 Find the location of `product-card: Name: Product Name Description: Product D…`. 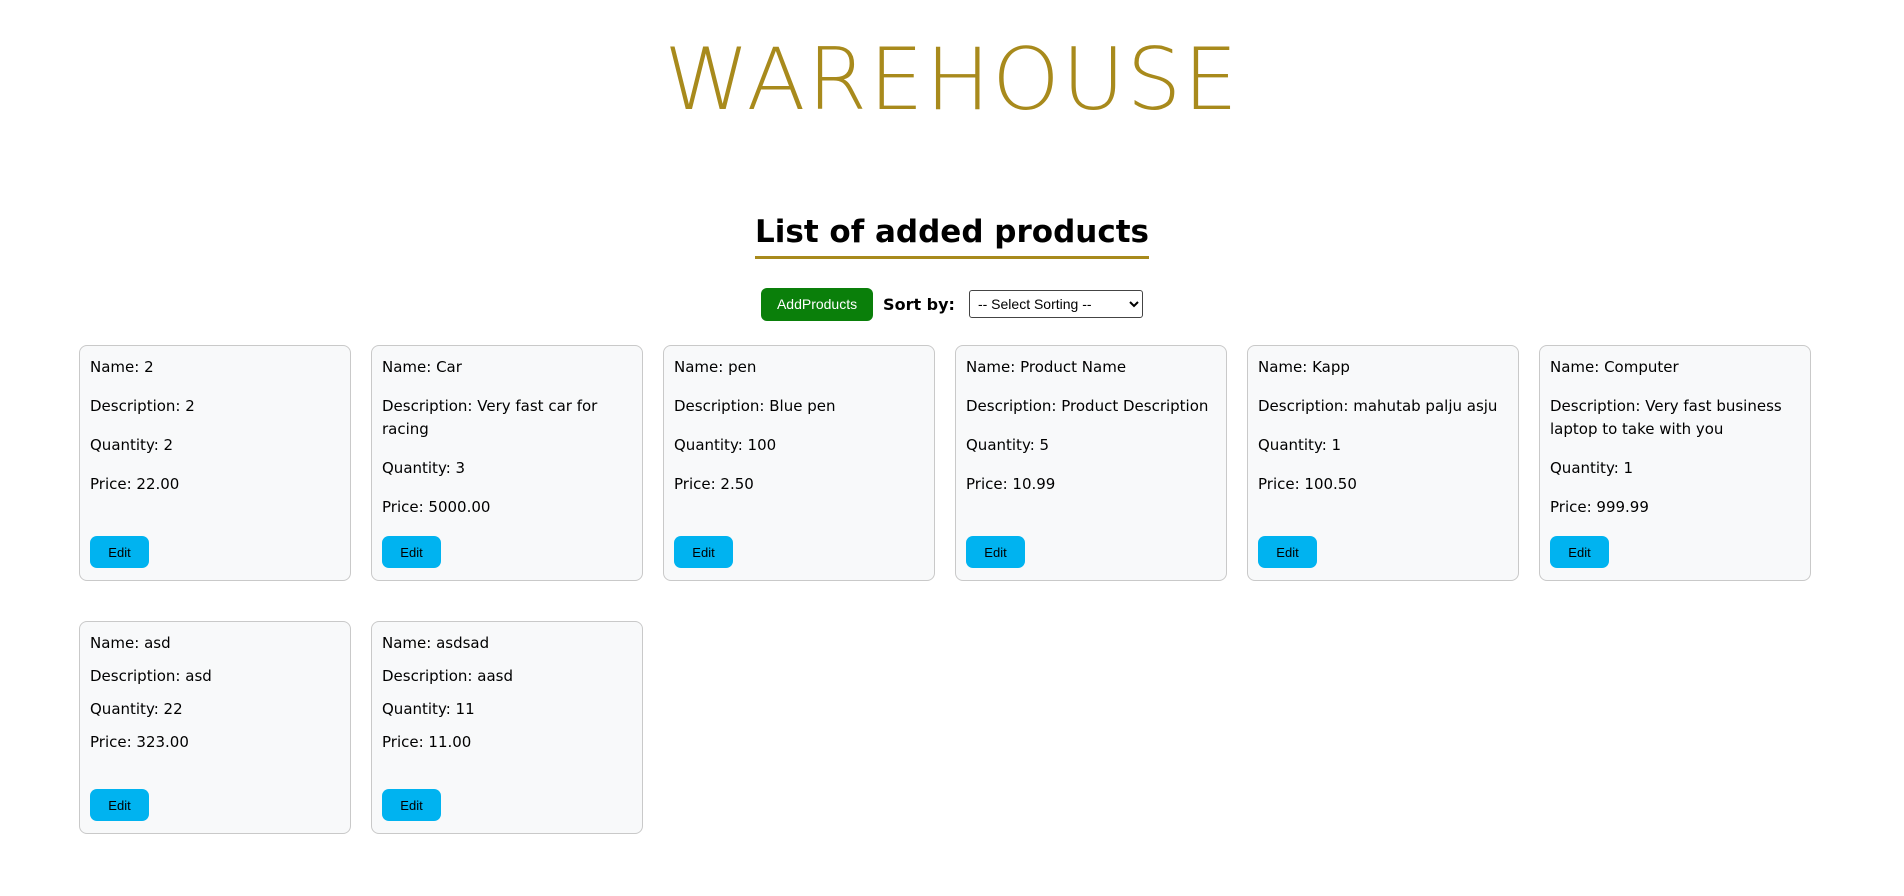

product-card: Name: Product Name Description: Product D… is located at coordinates (1091, 463).